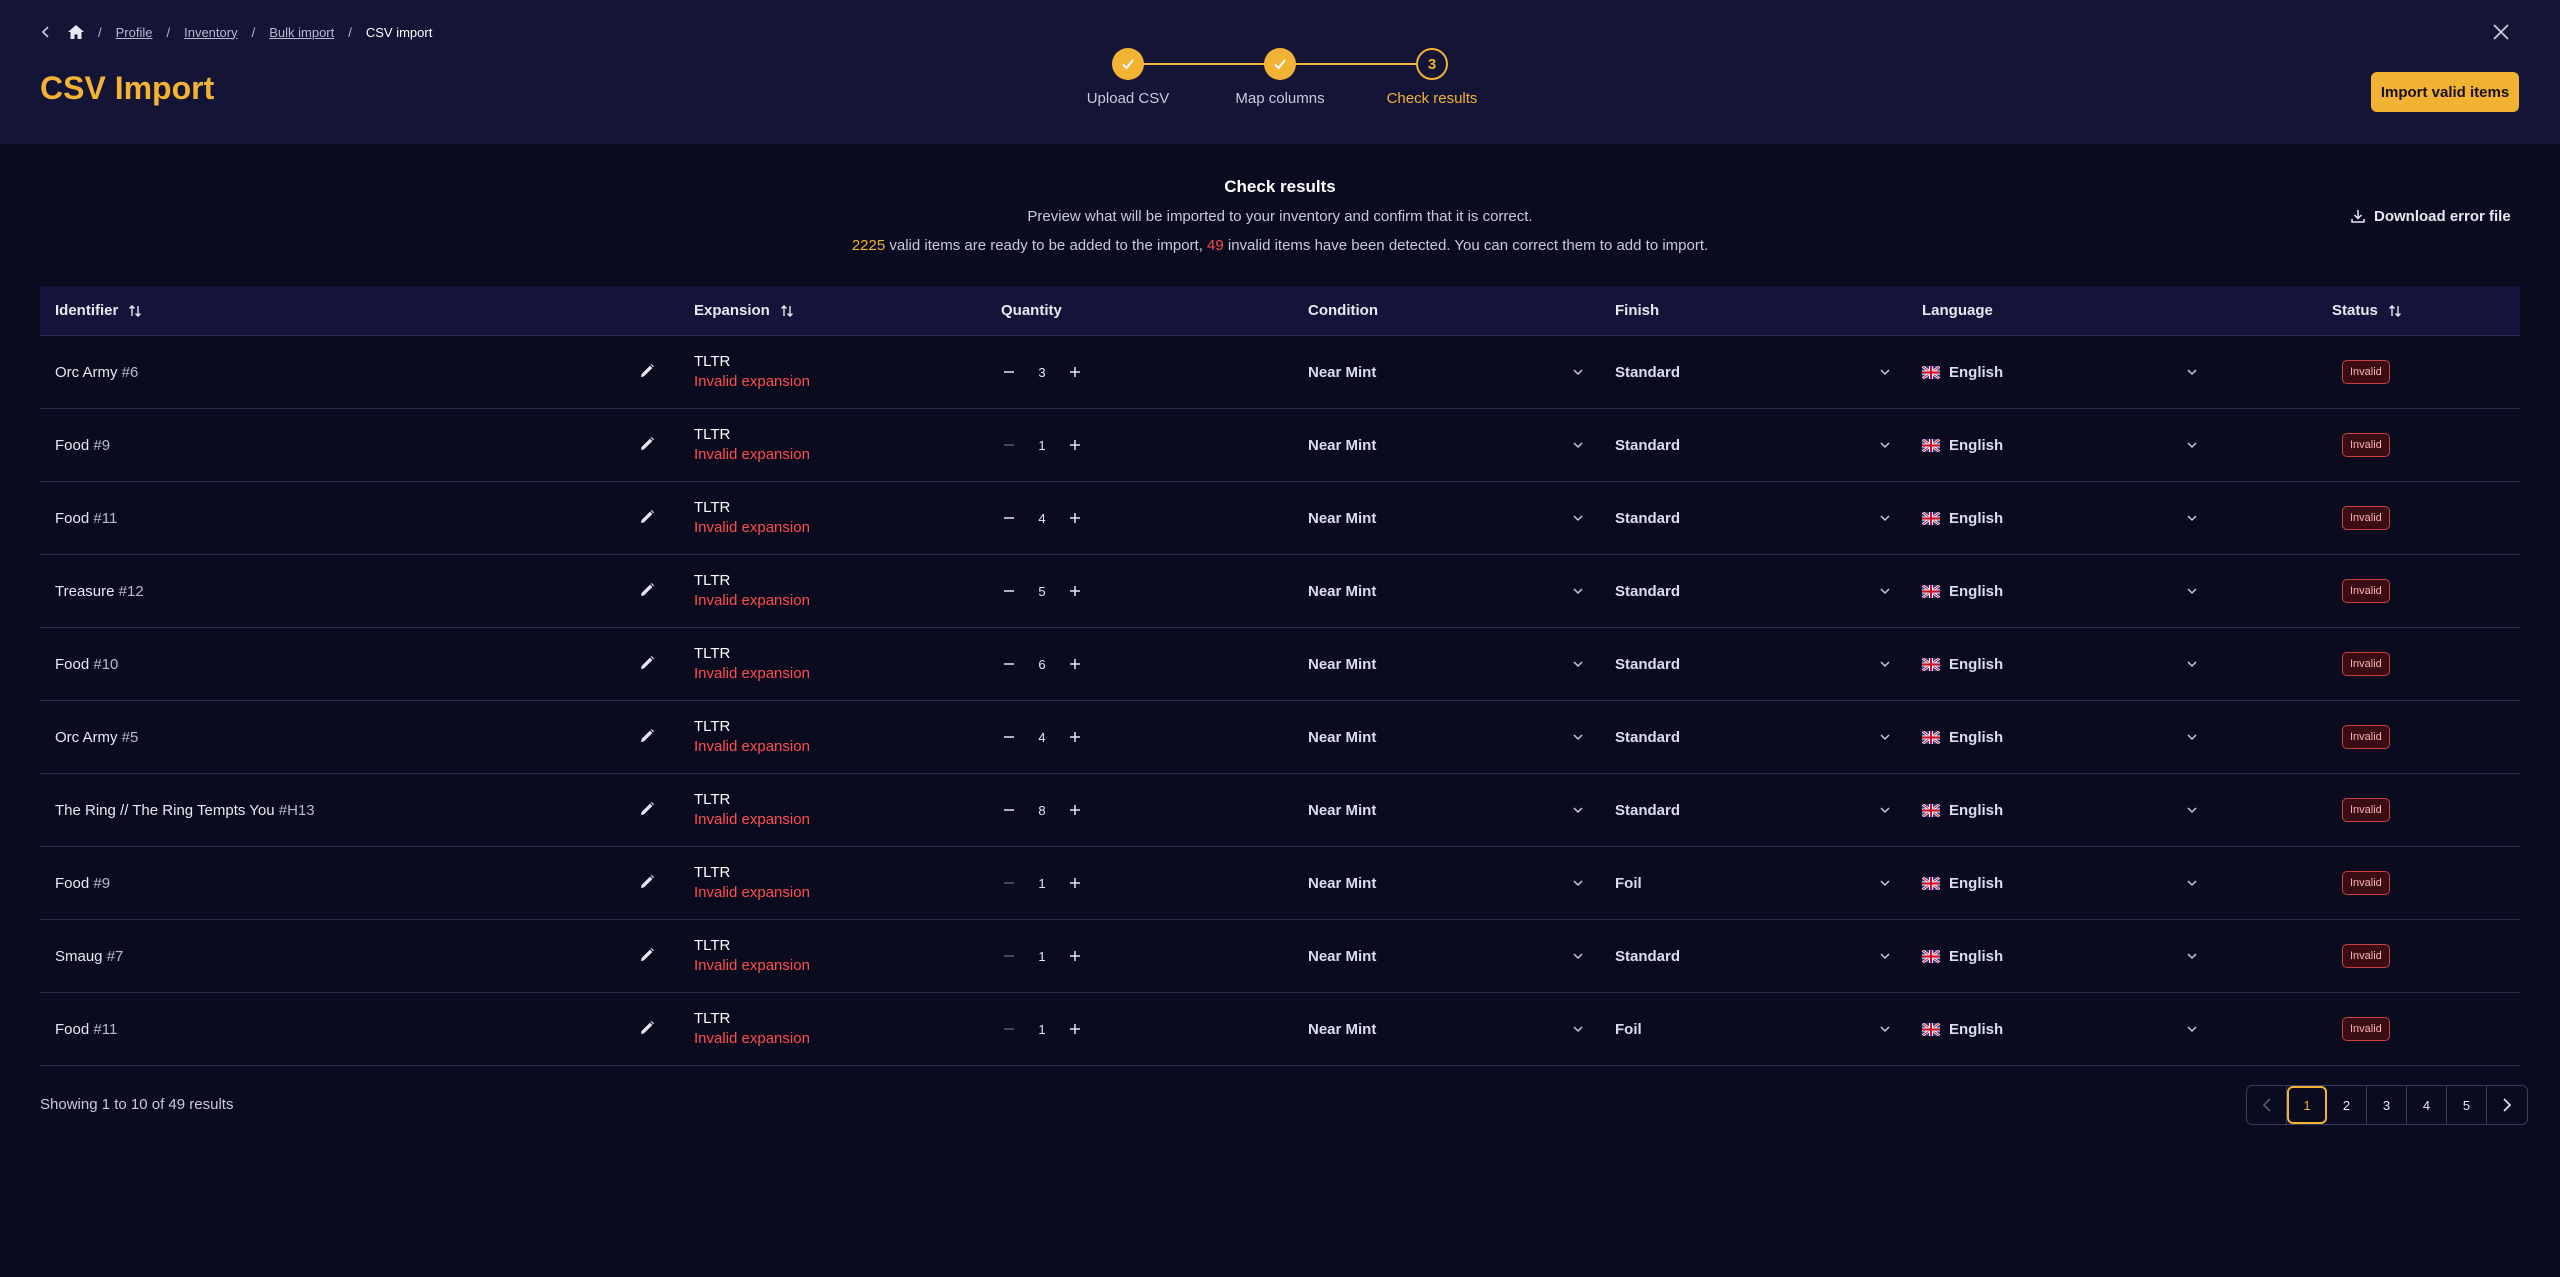 This screenshot has width=2560, height=1277. What do you see at coordinates (2267, 1105) in the screenshot?
I see `previous-page-button` at bounding box center [2267, 1105].